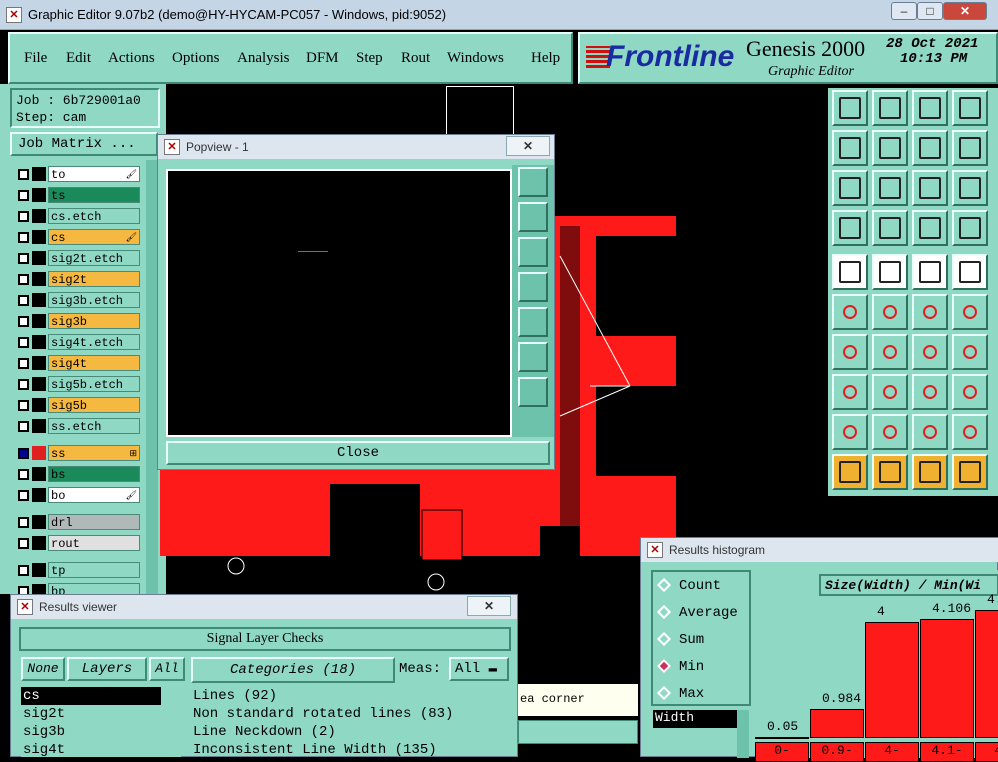 This screenshot has height=762, width=998. I want to click on minimize-button: –, so click(904, 11).